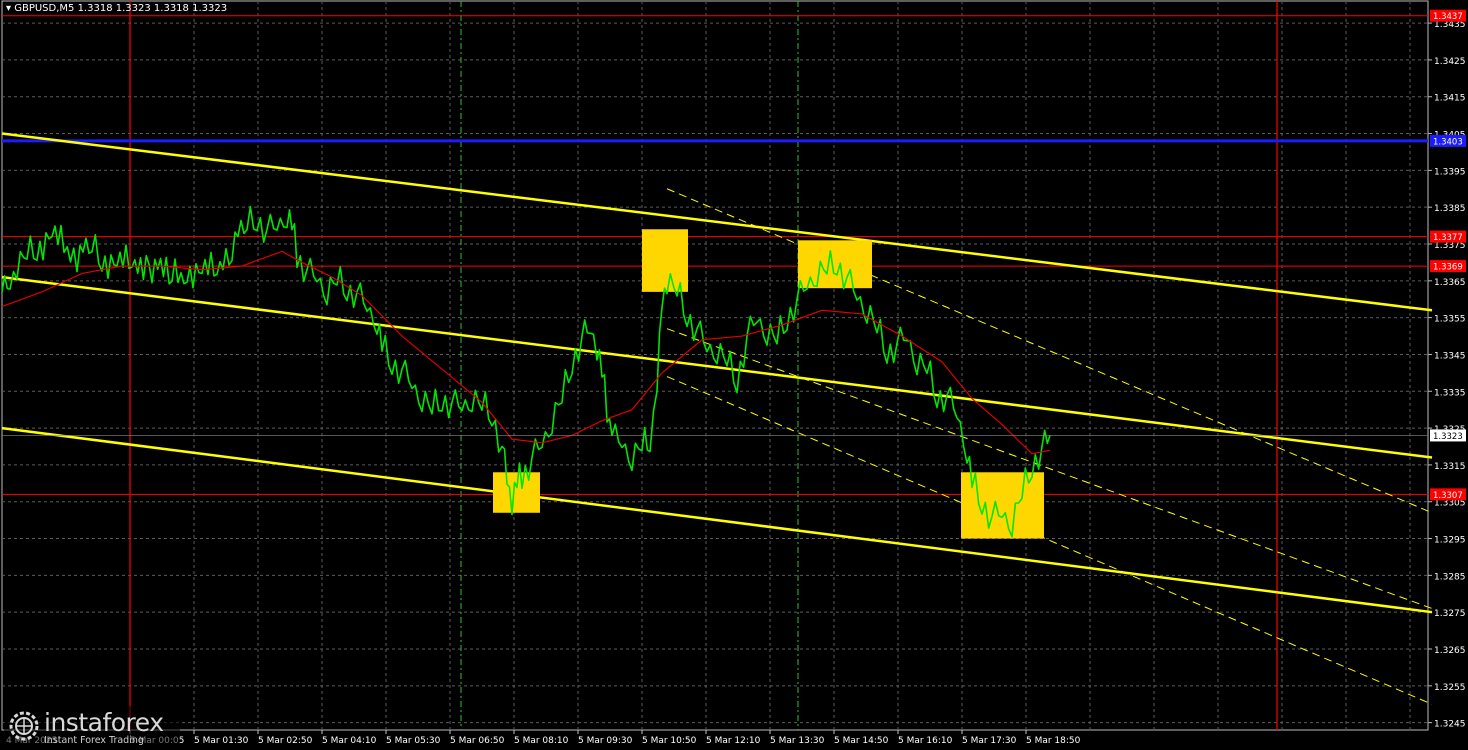  What do you see at coordinates (1450, 614) in the screenshot?
I see `y-tick-label: 1.3275` at bounding box center [1450, 614].